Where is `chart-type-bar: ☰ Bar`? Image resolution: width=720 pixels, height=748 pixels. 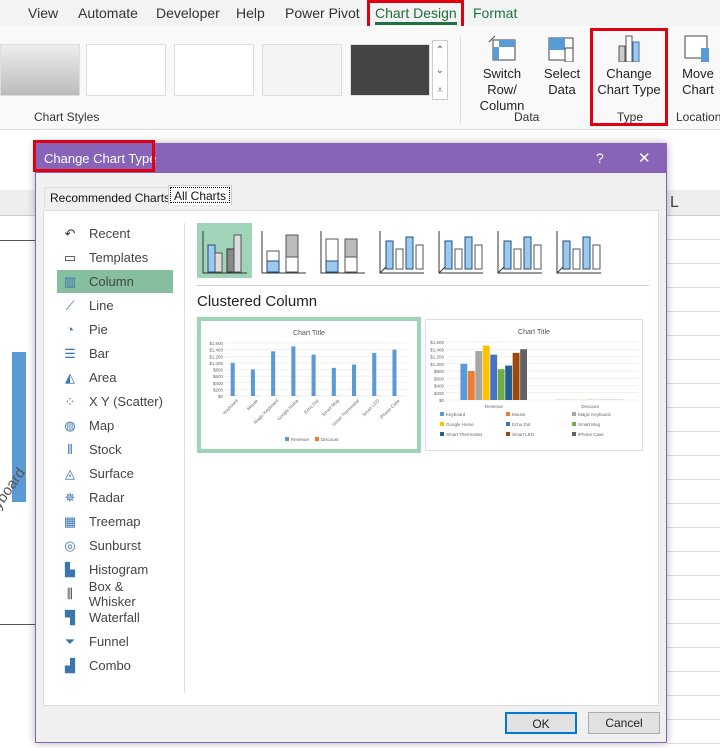 chart-type-bar: ☰ Bar is located at coordinates (115, 353).